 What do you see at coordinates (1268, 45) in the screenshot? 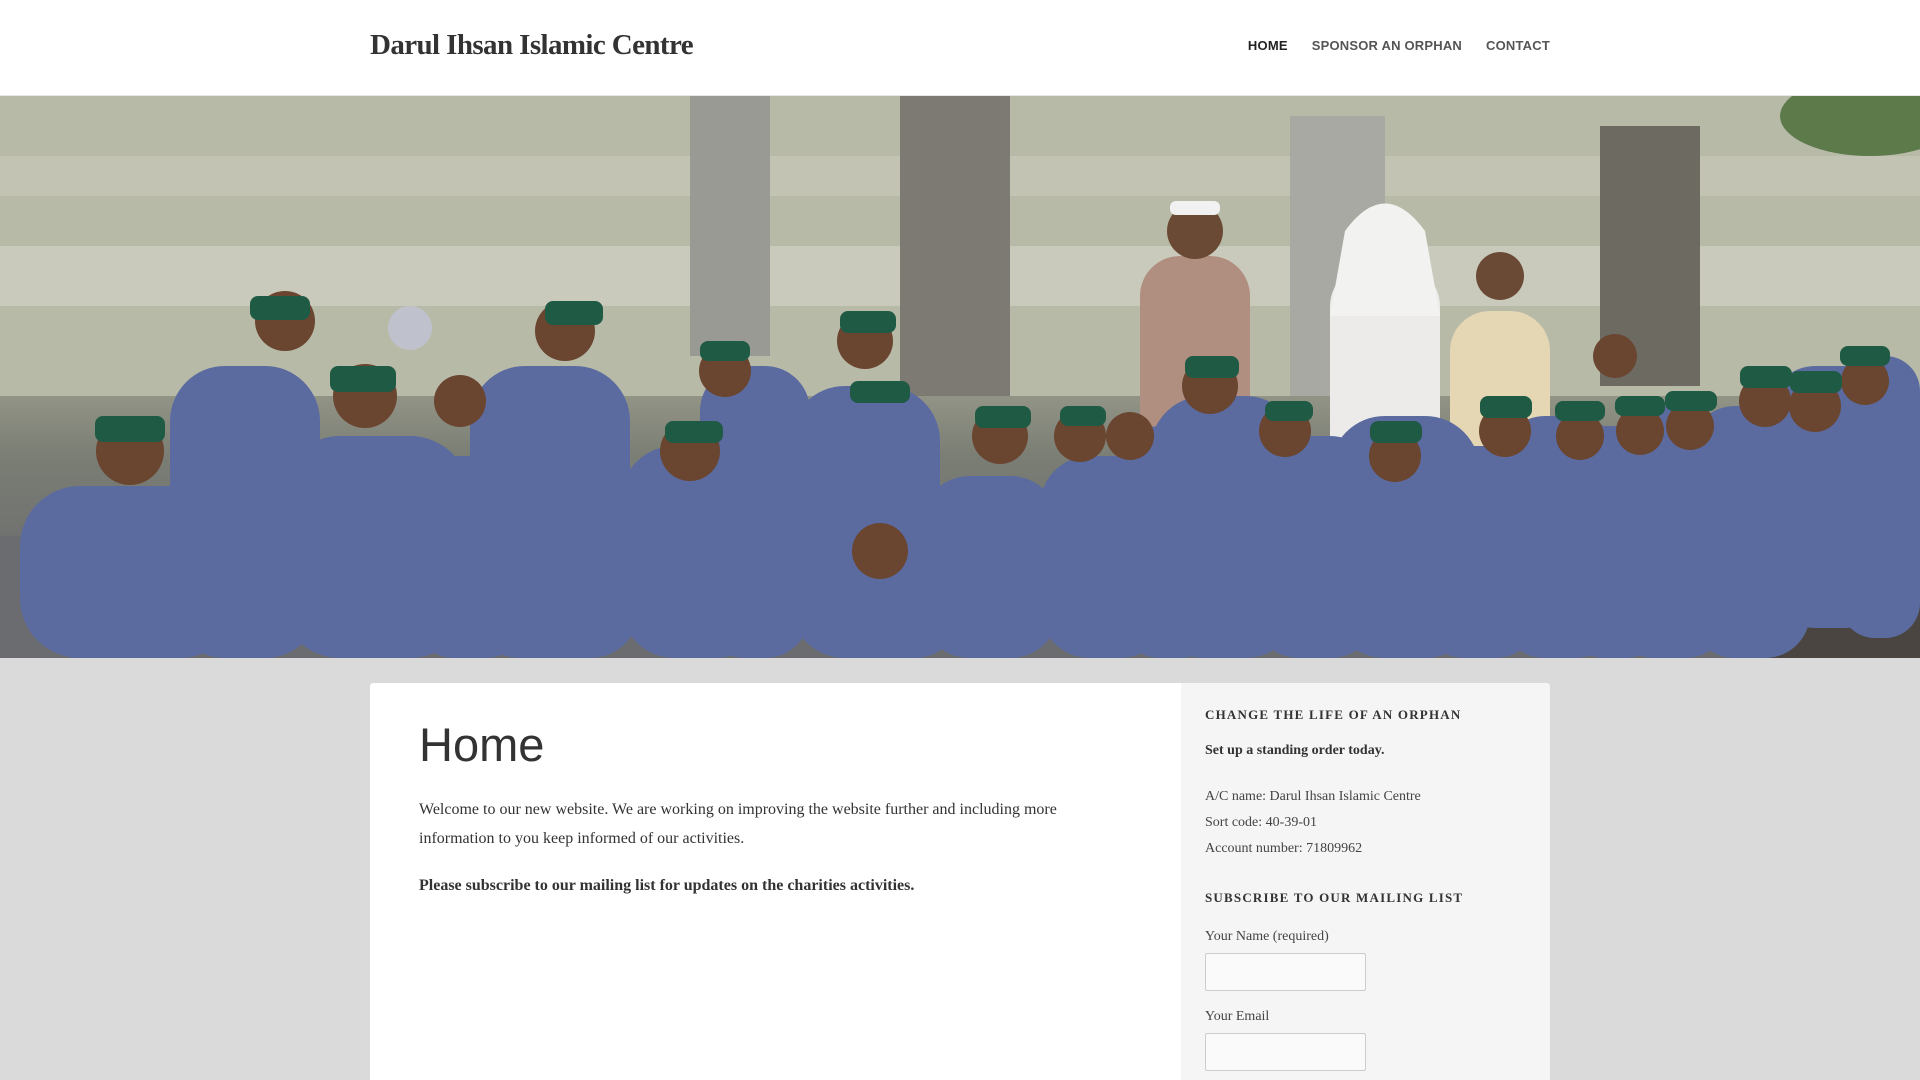
I see `nav-home: HOME` at bounding box center [1268, 45].